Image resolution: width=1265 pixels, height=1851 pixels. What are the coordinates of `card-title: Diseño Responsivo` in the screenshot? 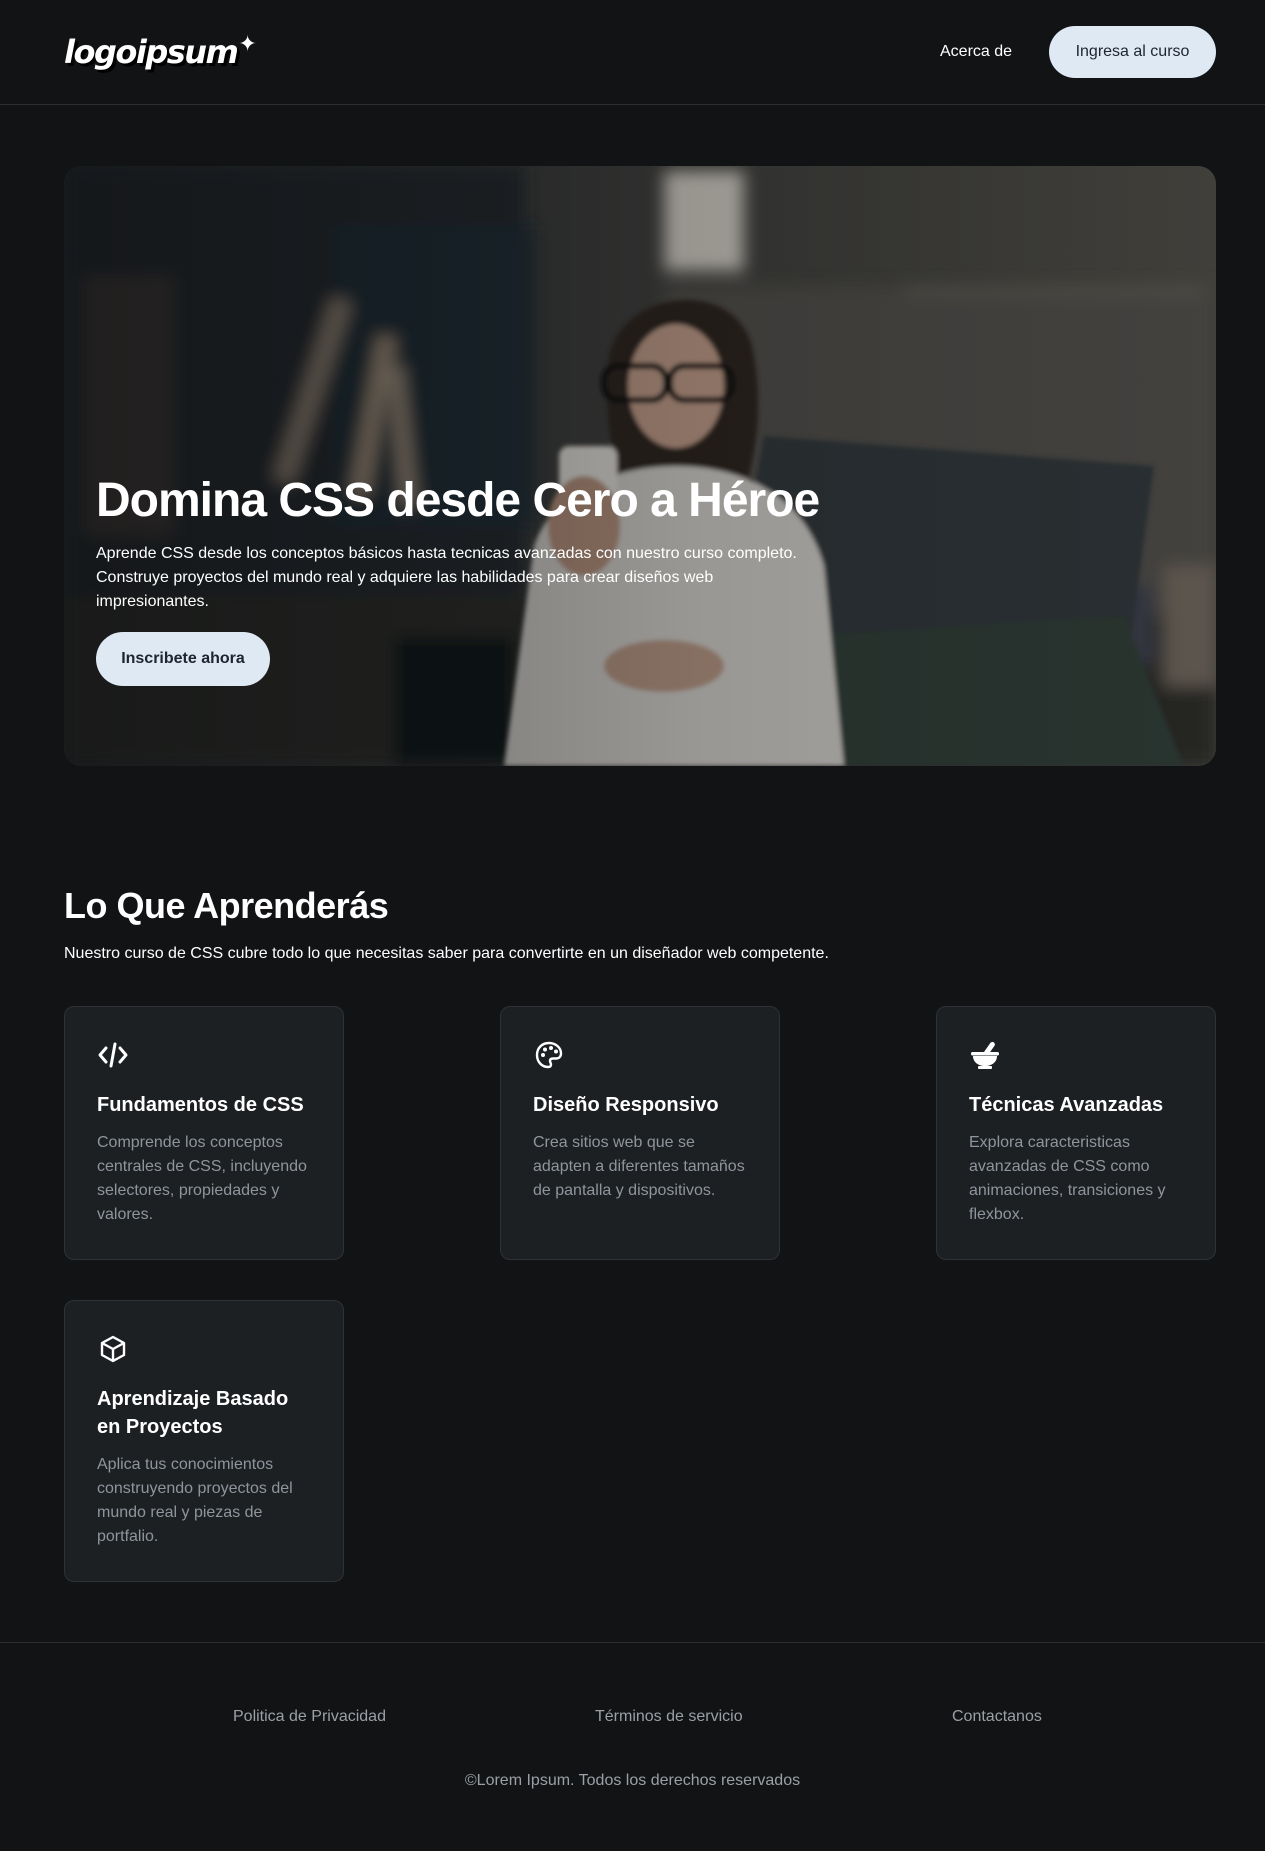 It's located at (626, 1105).